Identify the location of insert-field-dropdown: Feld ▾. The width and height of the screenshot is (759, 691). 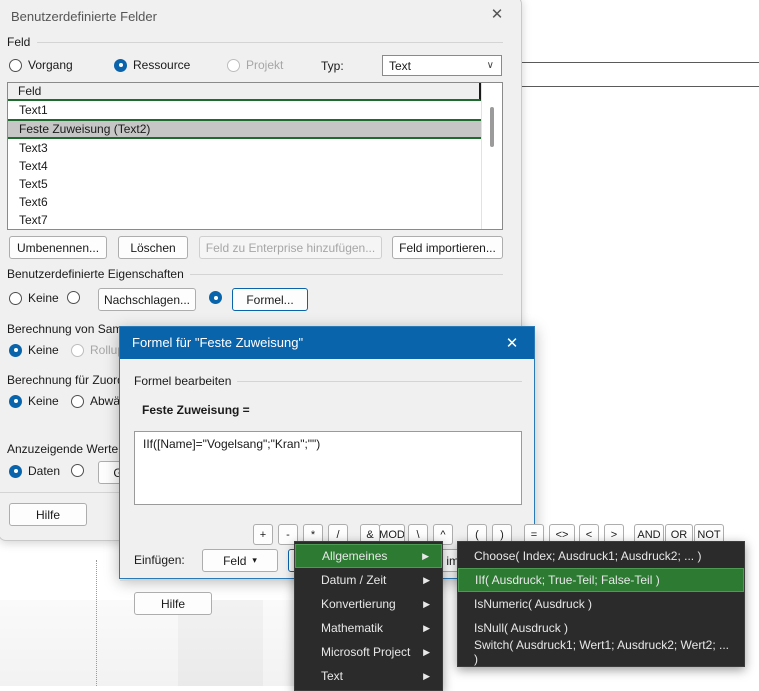
(240, 560).